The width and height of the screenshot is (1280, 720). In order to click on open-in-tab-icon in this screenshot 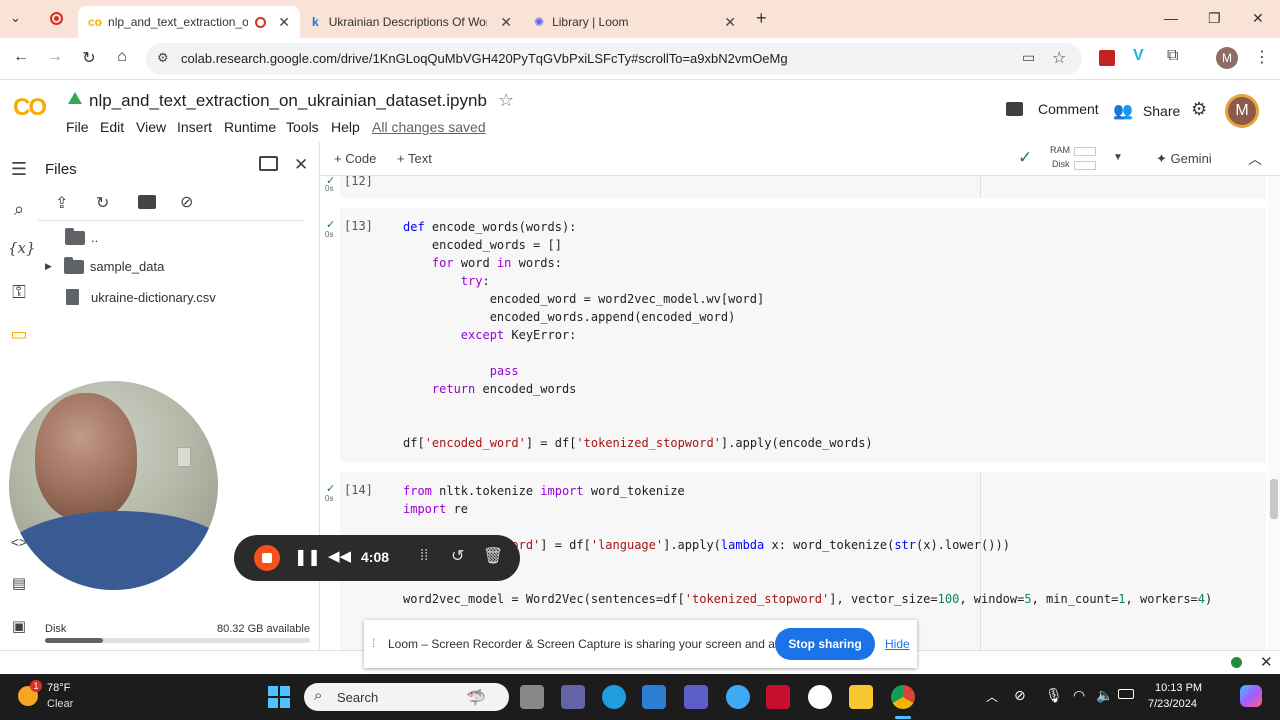, I will do `click(268, 163)`.